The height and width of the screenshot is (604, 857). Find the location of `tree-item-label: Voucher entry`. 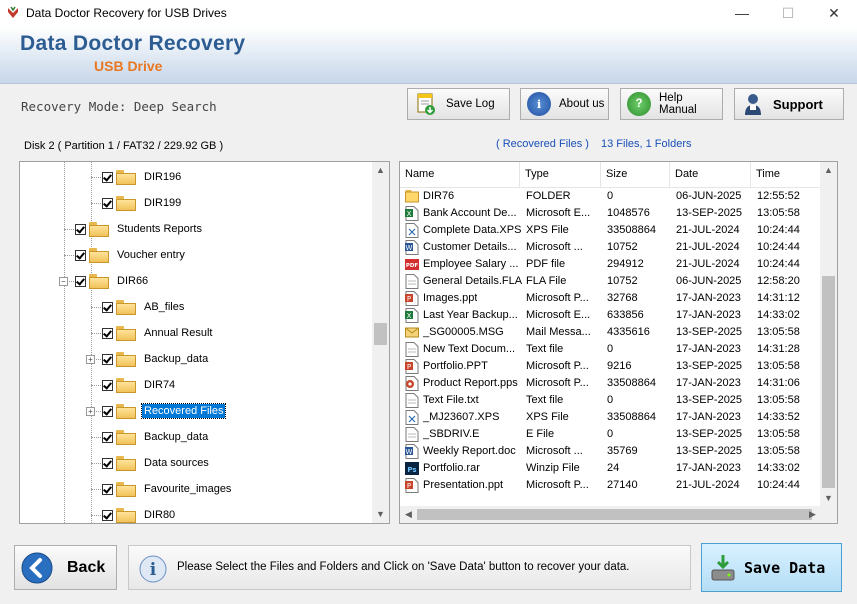

tree-item-label: Voucher entry is located at coordinates (151, 255).